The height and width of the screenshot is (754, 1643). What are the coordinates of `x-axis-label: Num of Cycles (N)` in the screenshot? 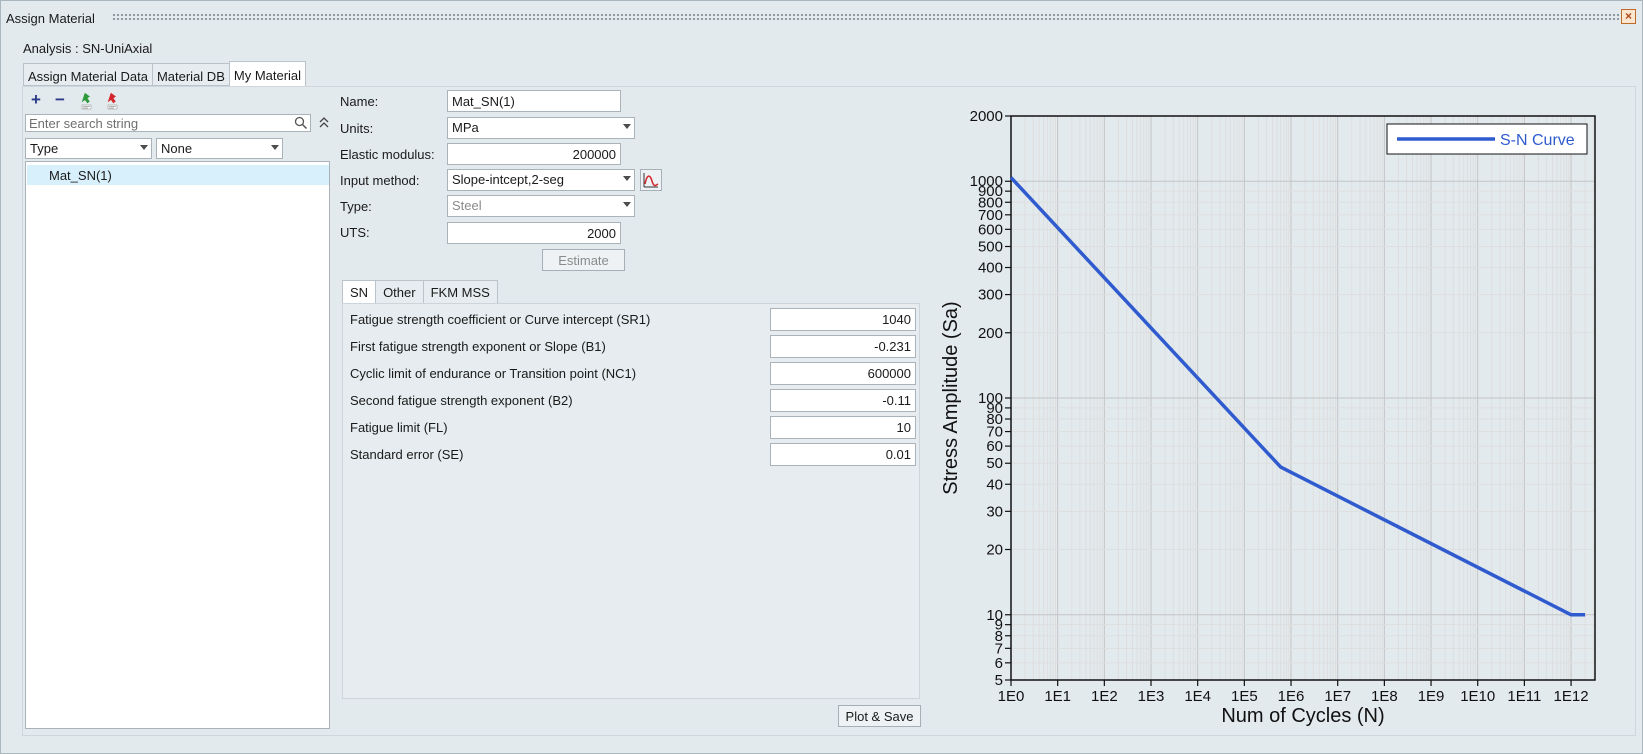 It's located at (1302, 716).